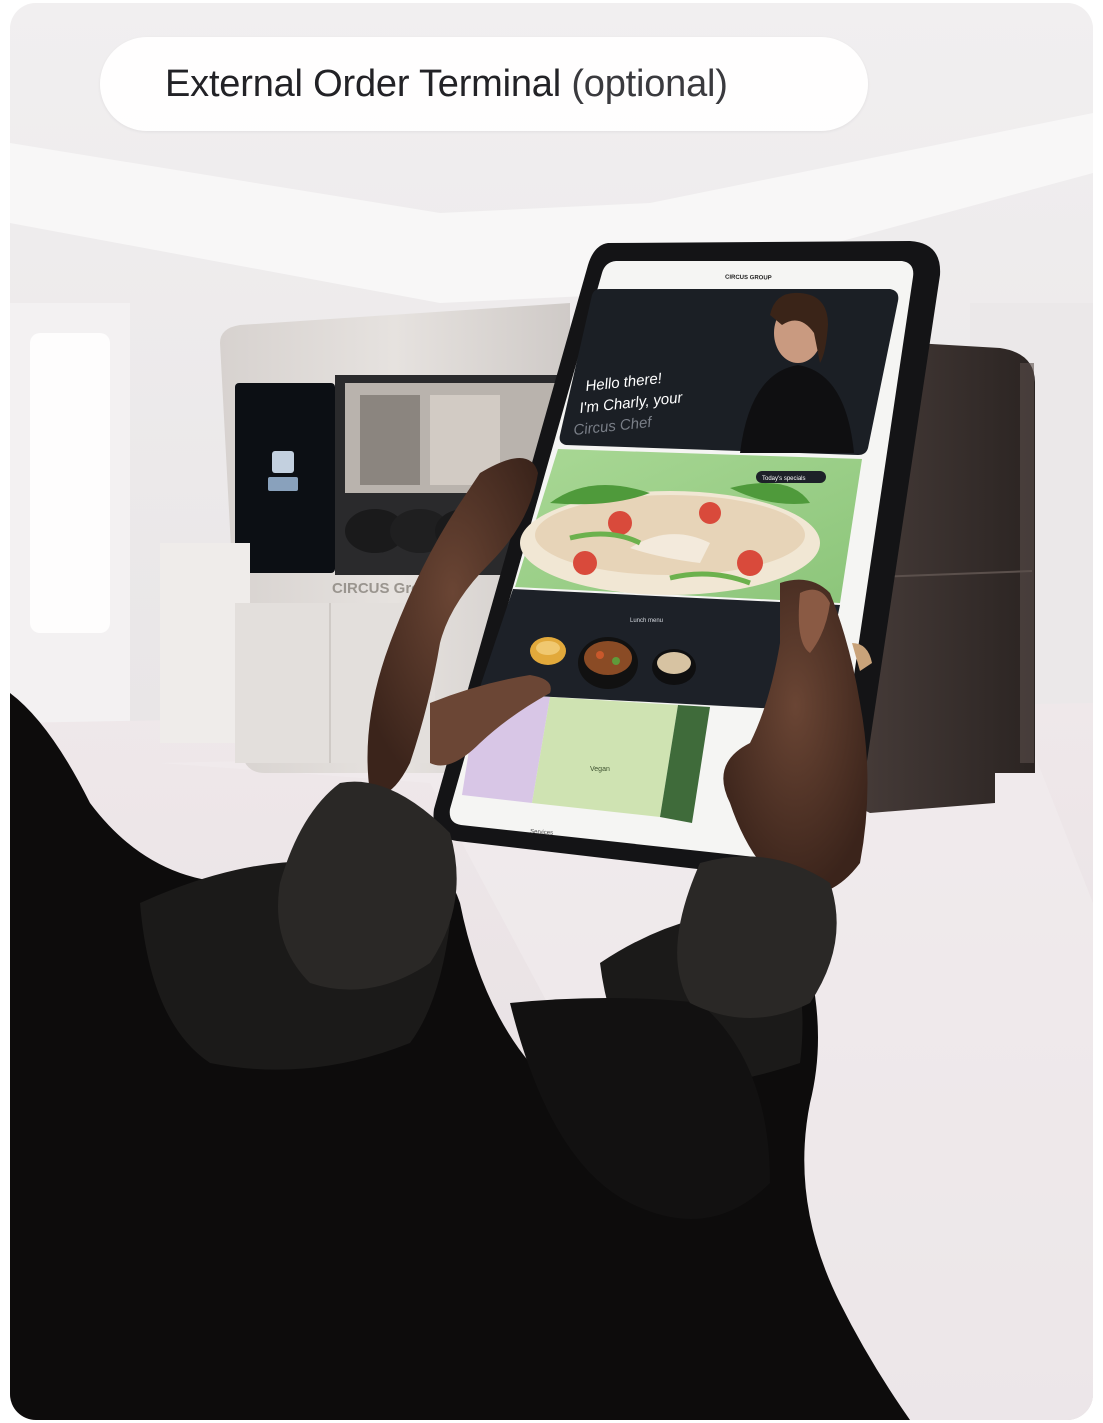 The image size is (1103, 1423). I want to click on tile-label: Vegan, so click(600, 769).